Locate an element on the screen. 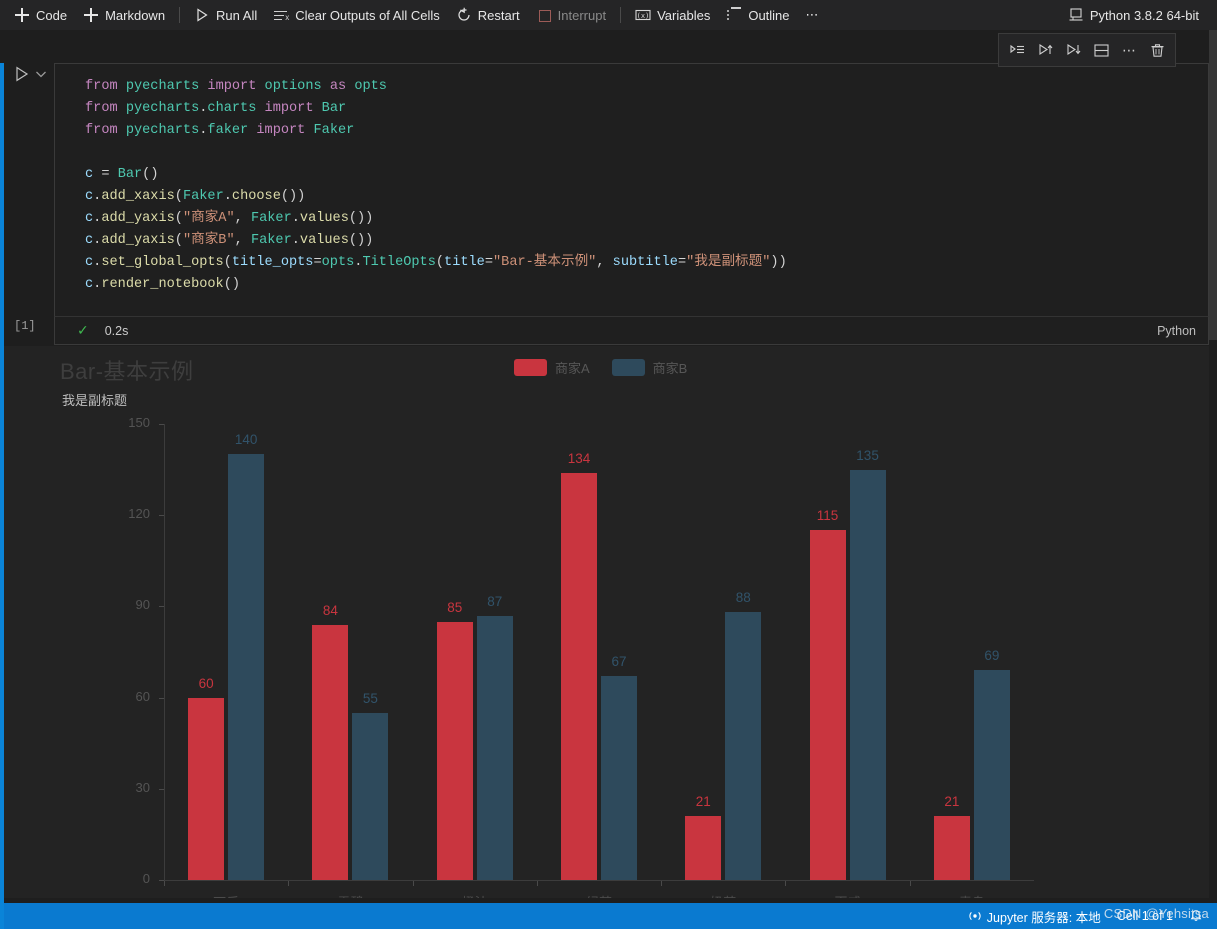 This screenshot has width=1217, height=929. x-tick-label: 可乐 is located at coordinates (226, 895).